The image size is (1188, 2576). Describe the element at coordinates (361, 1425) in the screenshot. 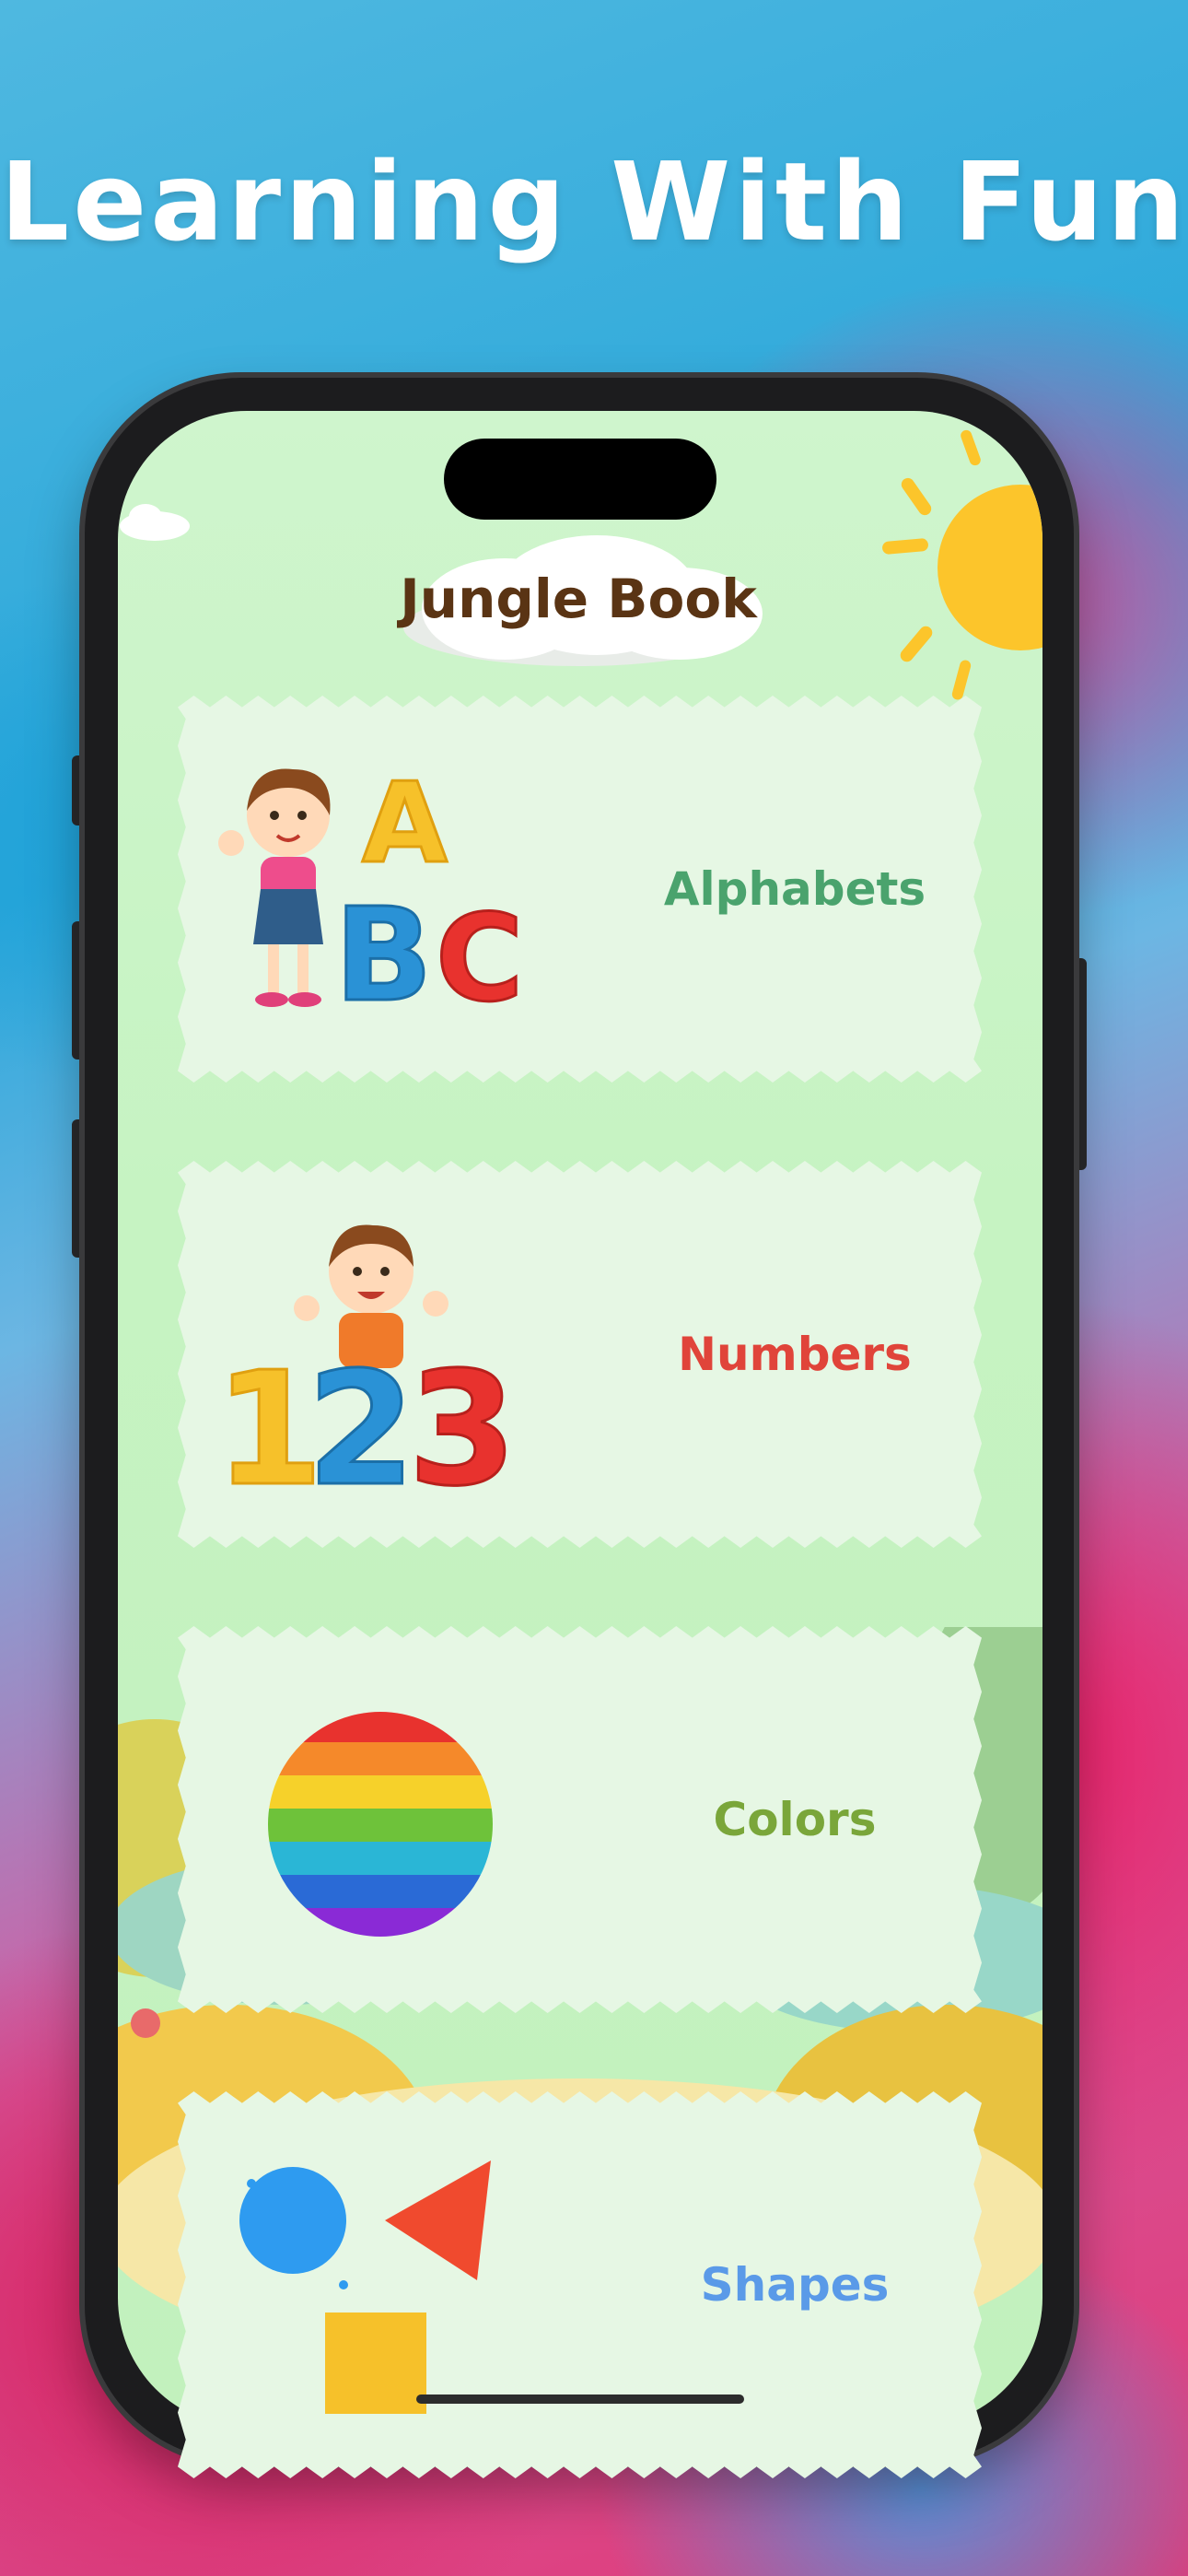

I see `digit-2-glyph: 2` at that location.